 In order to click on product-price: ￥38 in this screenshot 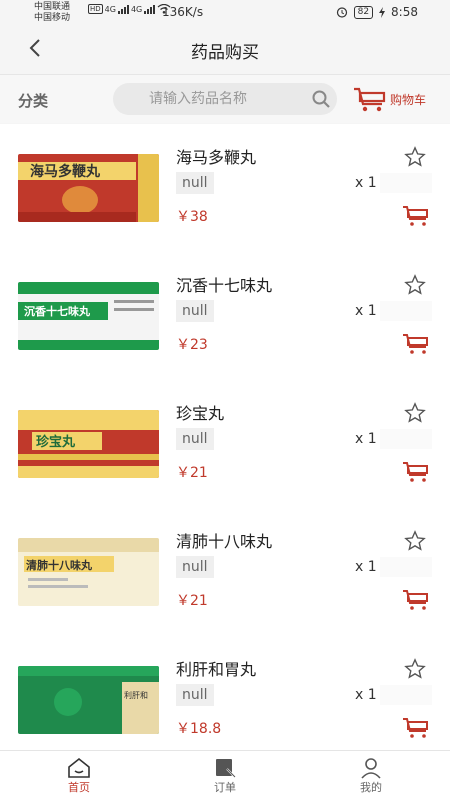, I will do `click(192, 217)`.